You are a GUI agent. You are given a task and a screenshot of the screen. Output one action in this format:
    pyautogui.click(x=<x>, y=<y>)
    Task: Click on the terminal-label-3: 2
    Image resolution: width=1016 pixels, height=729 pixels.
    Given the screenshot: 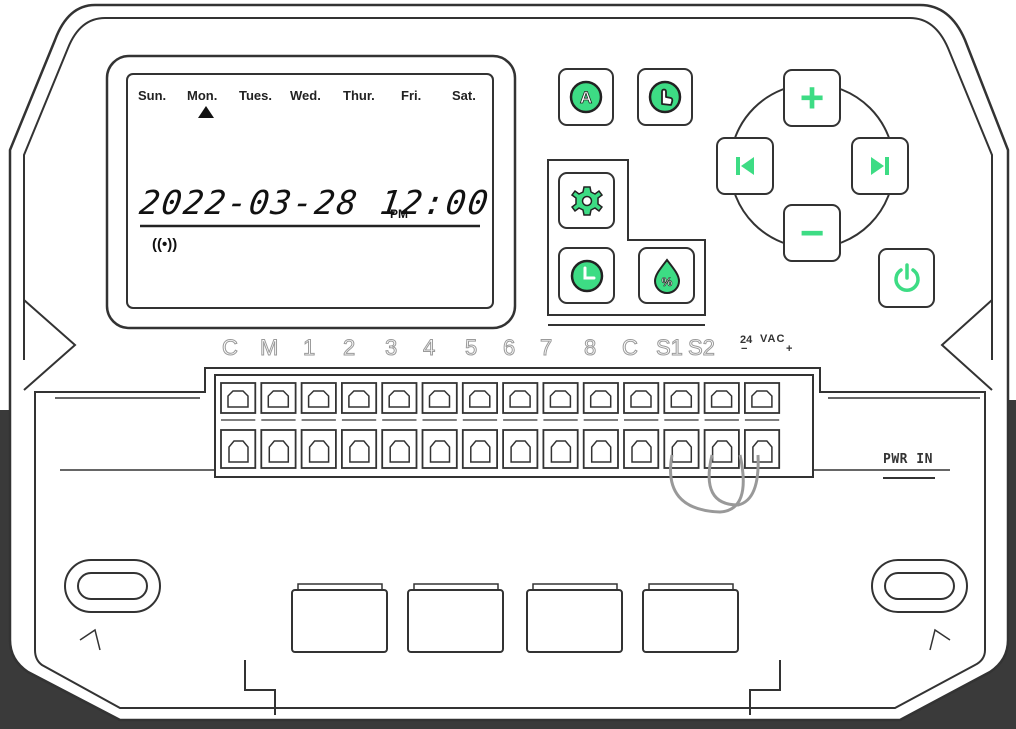 What is the action you would take?
    pyautogui.click(x=349, y=348)
    